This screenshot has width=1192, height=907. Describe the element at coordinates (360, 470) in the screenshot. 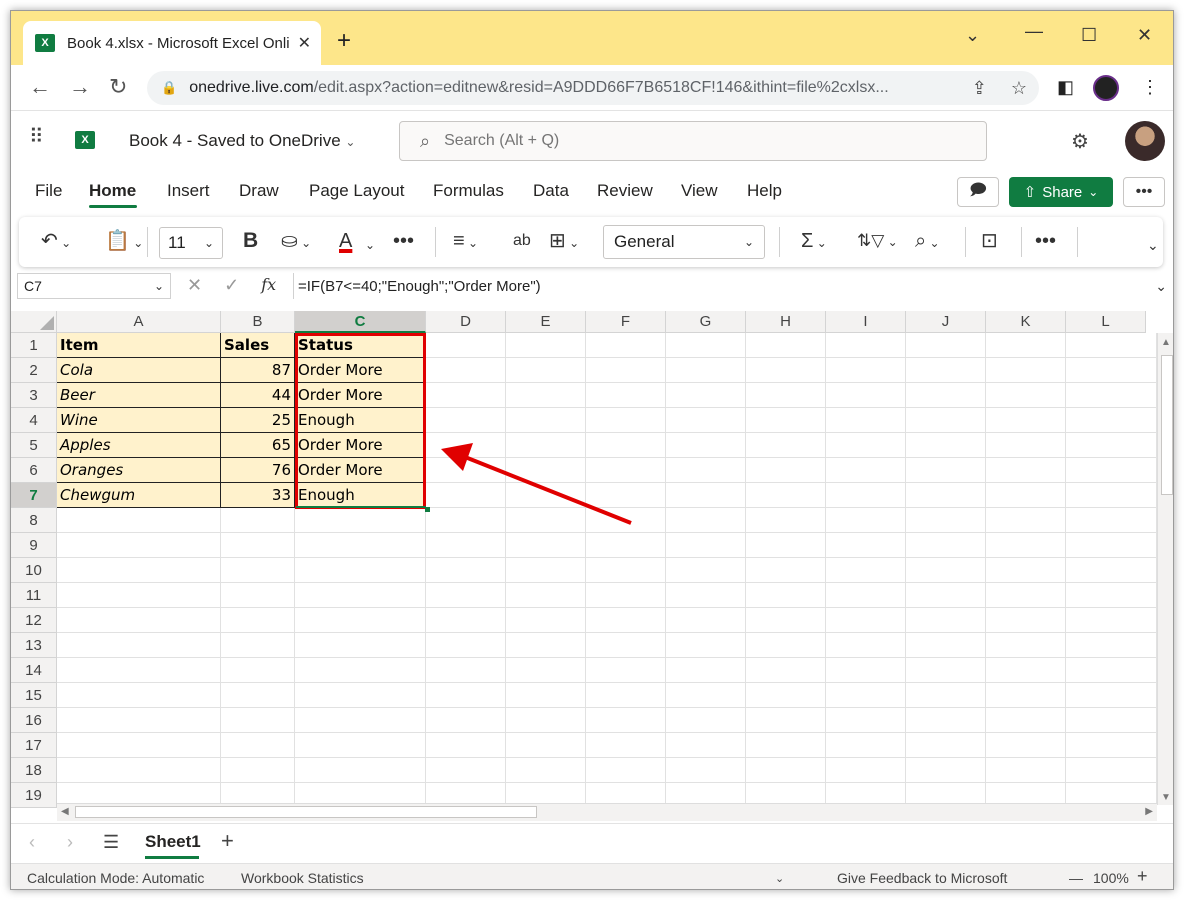

I see `cell-c6: Order More` at that location.